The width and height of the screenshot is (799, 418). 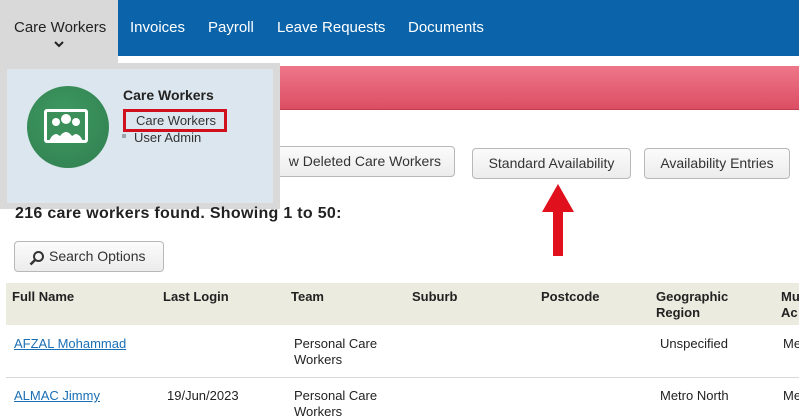 I want to click on row-1-name-link: AFZAL Mohammad, so click(x=70, y=344).